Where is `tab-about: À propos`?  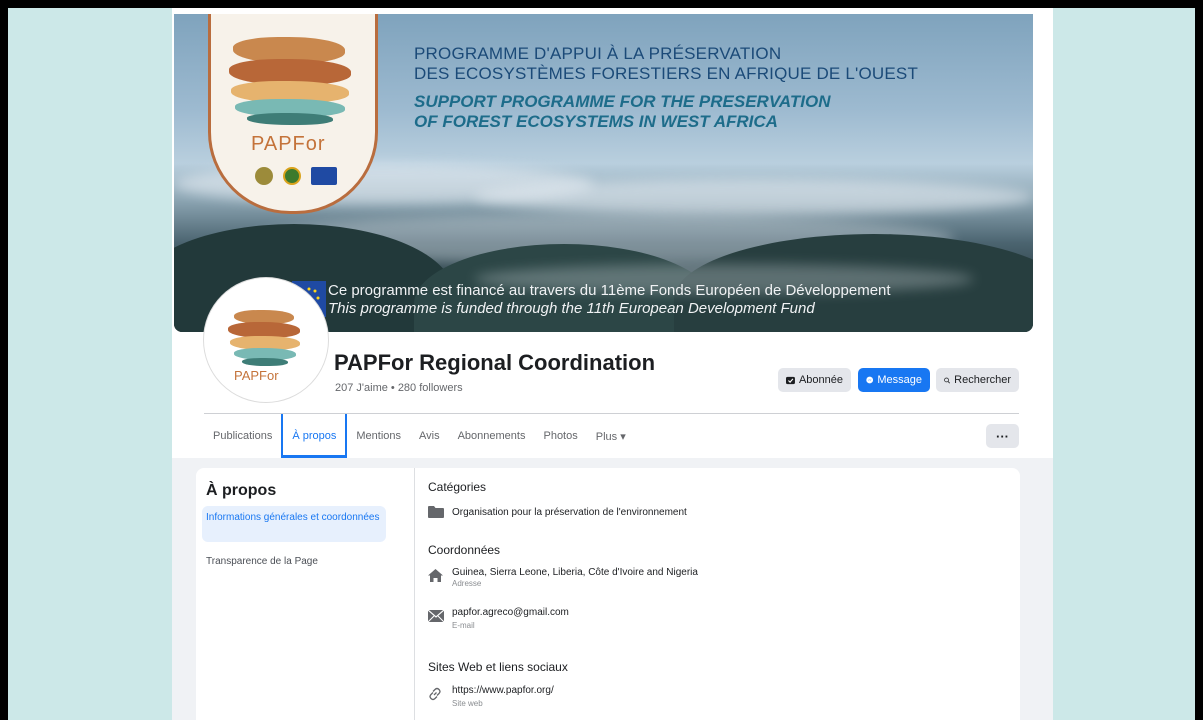 tab-about: À propos is located at coordinates (314, 436).